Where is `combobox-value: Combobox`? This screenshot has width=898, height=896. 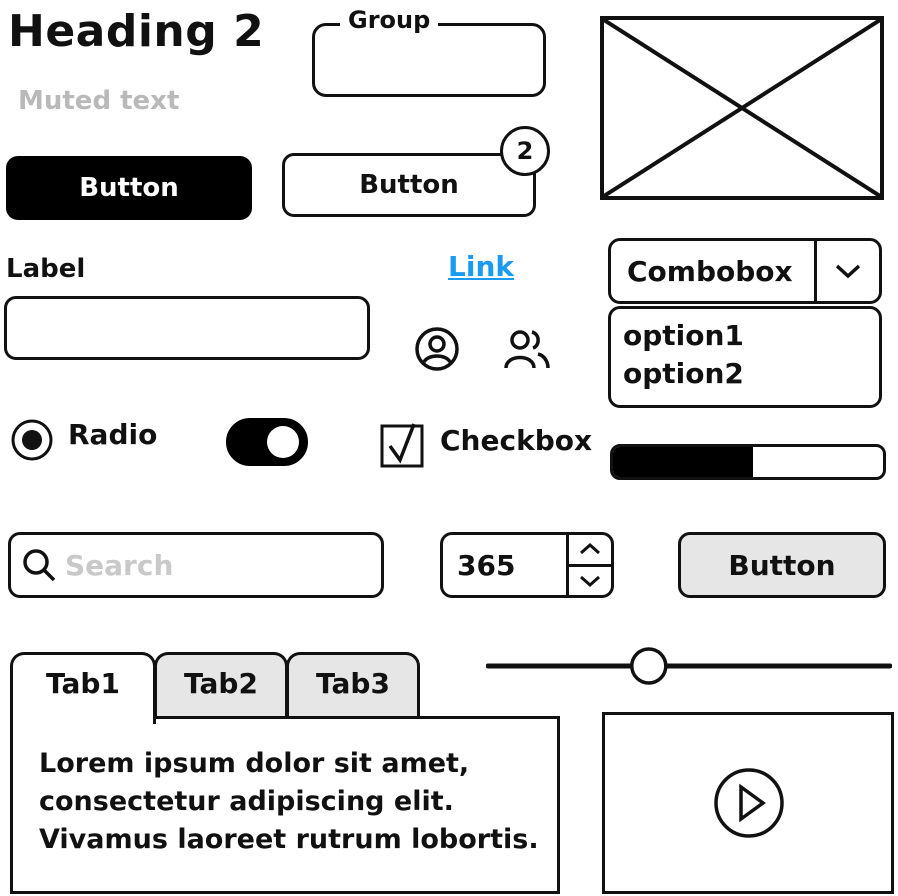
combobox-value: Combobox is located at coordinates (710, 271).